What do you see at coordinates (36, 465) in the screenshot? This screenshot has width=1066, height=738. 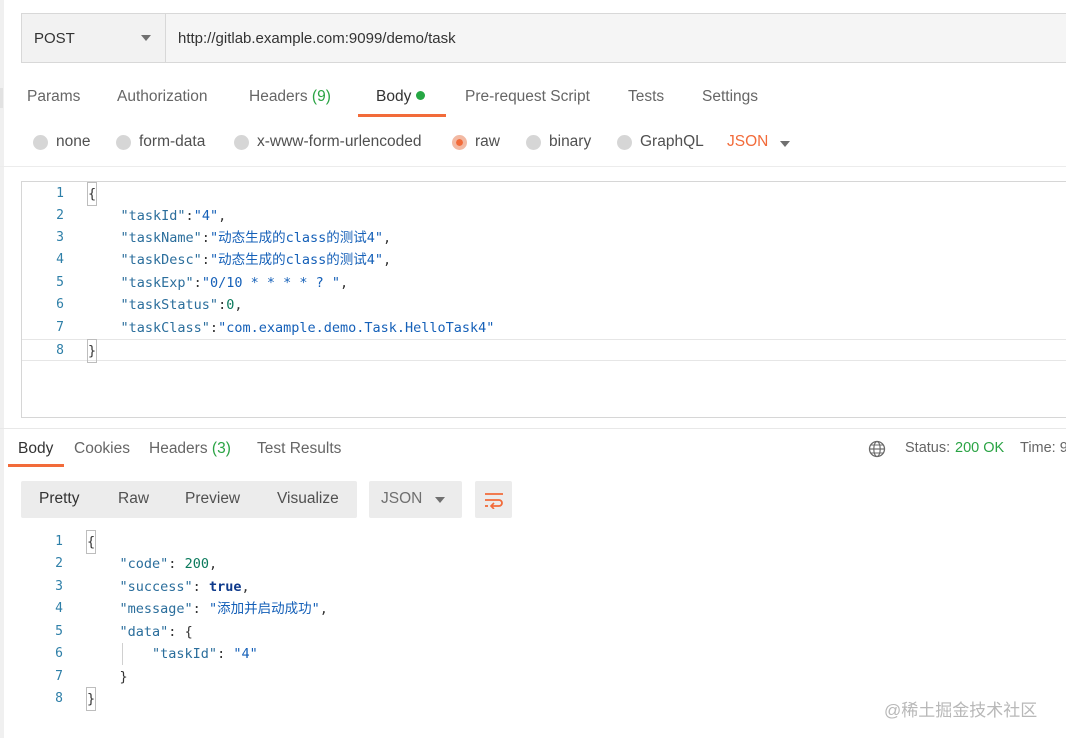 I see `active-tab-indicator` at bounding box center [36, 465].